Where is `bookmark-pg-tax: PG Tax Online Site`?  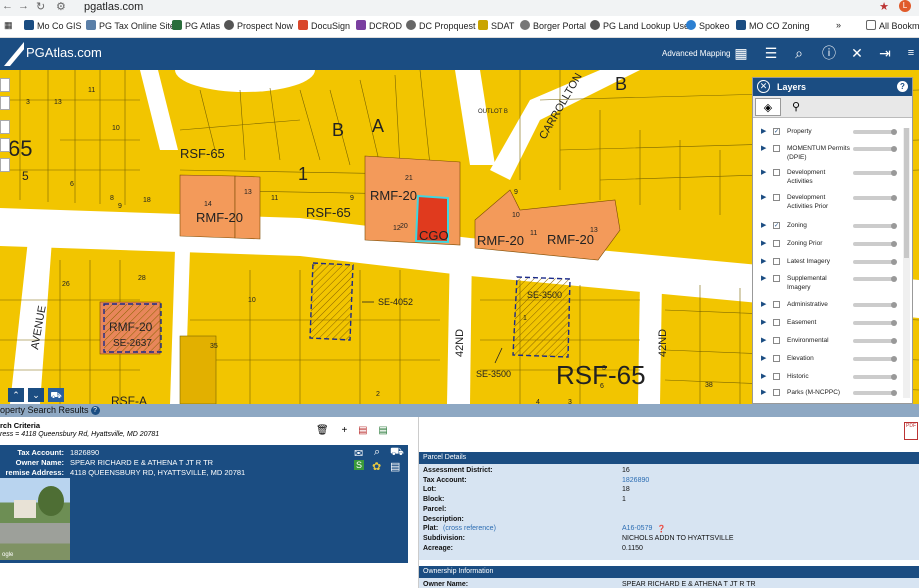
bookmark-pg-tax: PG Tax Online Site is located at coordinates (130, 25).